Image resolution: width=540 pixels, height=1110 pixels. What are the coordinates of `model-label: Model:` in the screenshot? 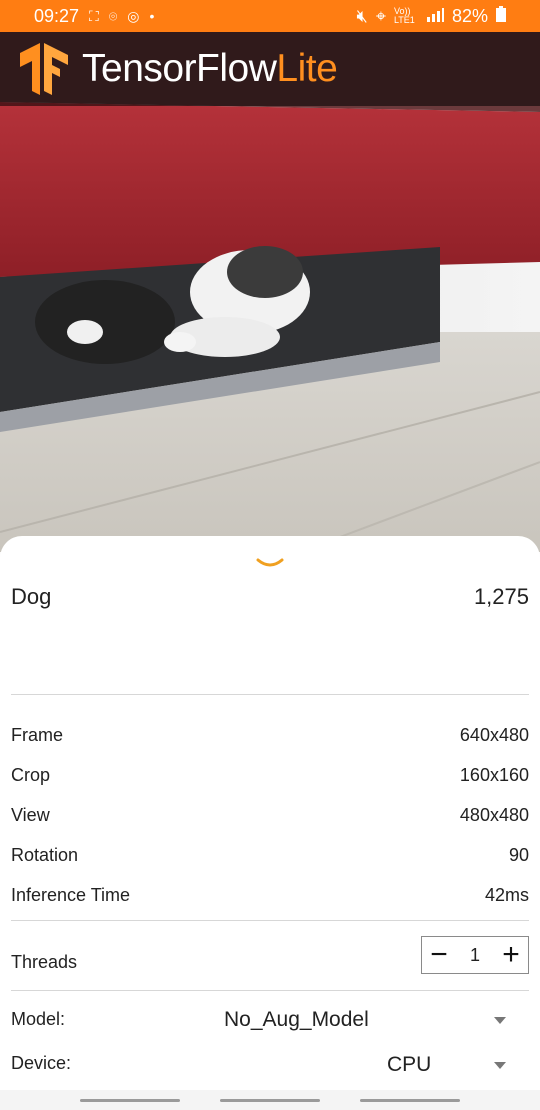 It's located at (38, 1019).